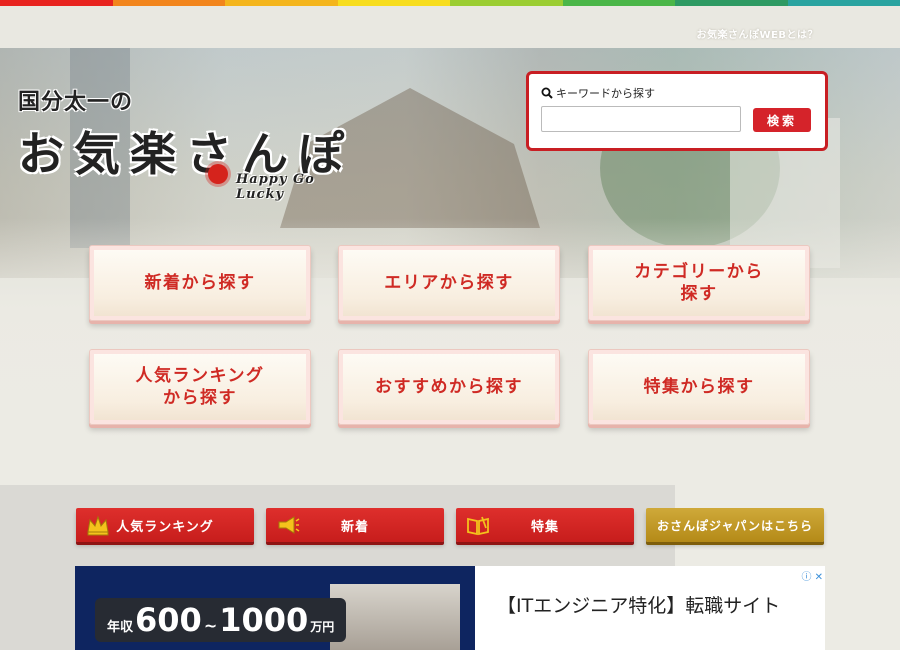  What do you see at coordinates (641, 119) in the screenshot?
I see `search-input` at bounding box center [641, 119].